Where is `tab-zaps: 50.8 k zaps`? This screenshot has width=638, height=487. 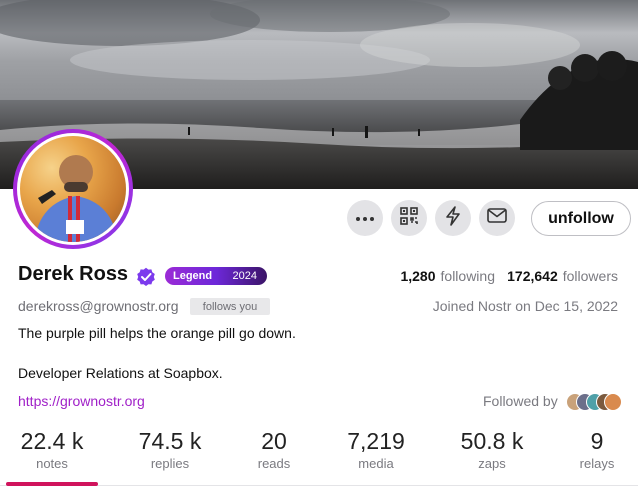 tab-zaps: 50.8 k zaps is located at coordinates (492, 449).